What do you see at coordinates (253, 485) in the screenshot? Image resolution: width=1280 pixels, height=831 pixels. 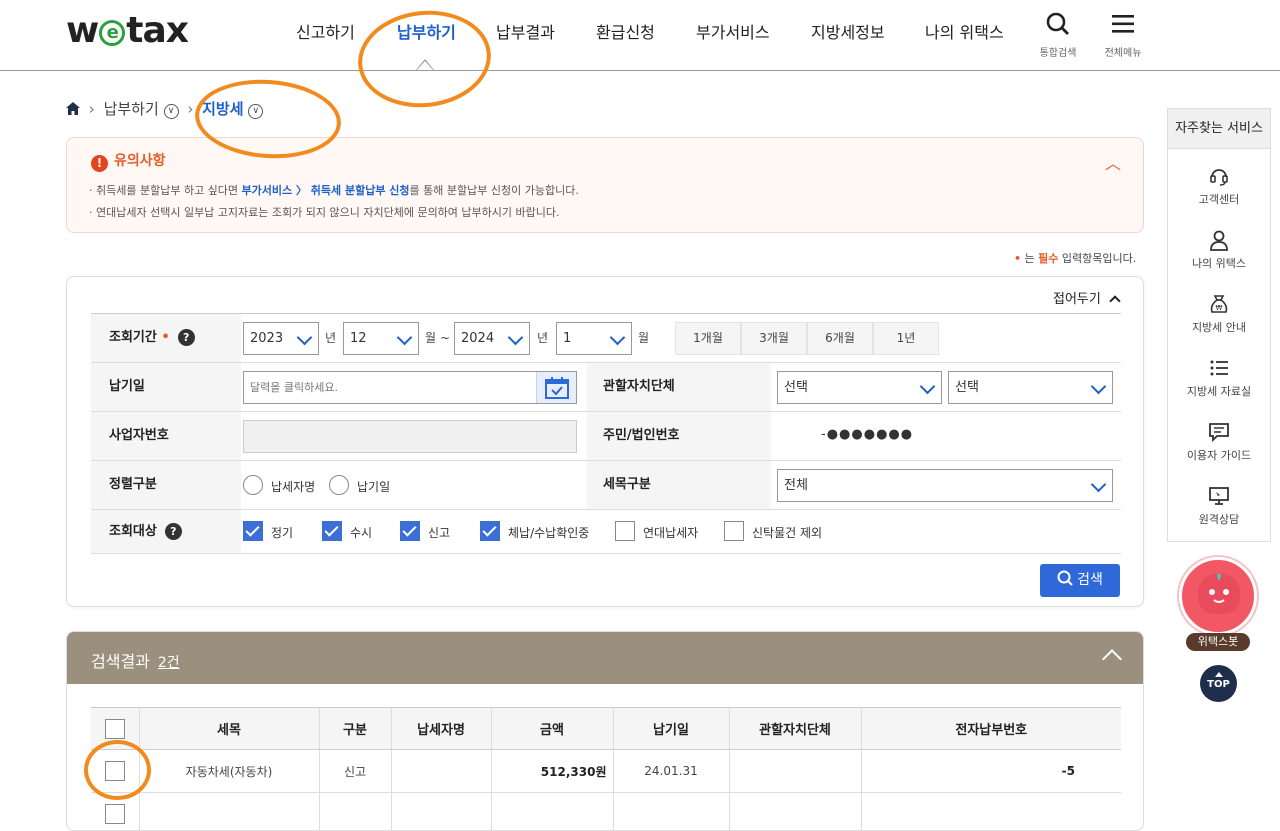 I see `sort-radio-name` at bounding box center [253, 485].